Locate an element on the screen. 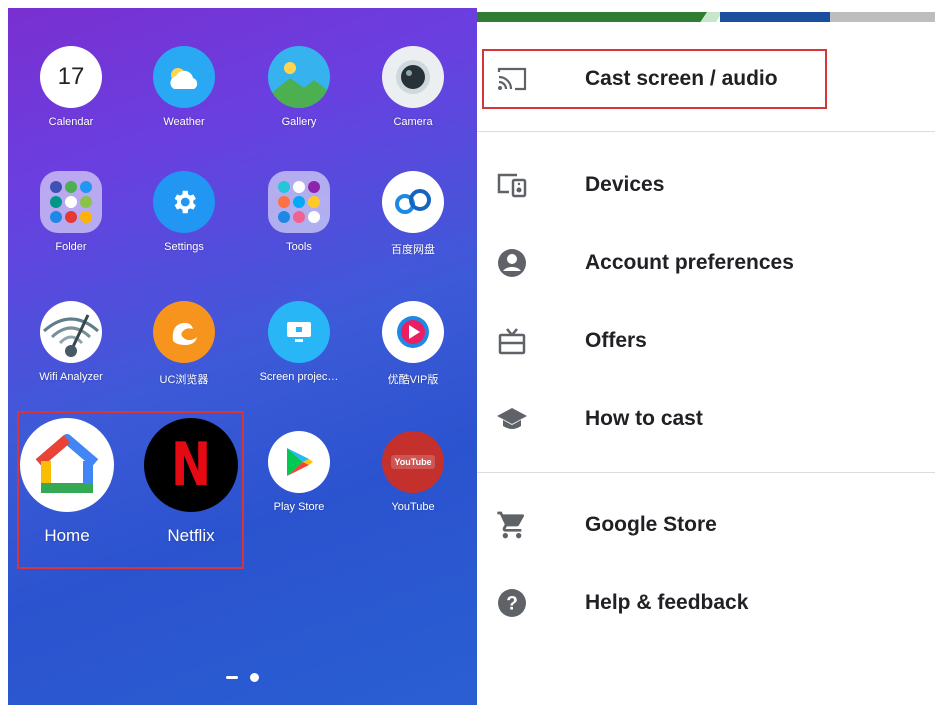  menu-item-label: Cast screen / audio is located at coordinates (681, 78).